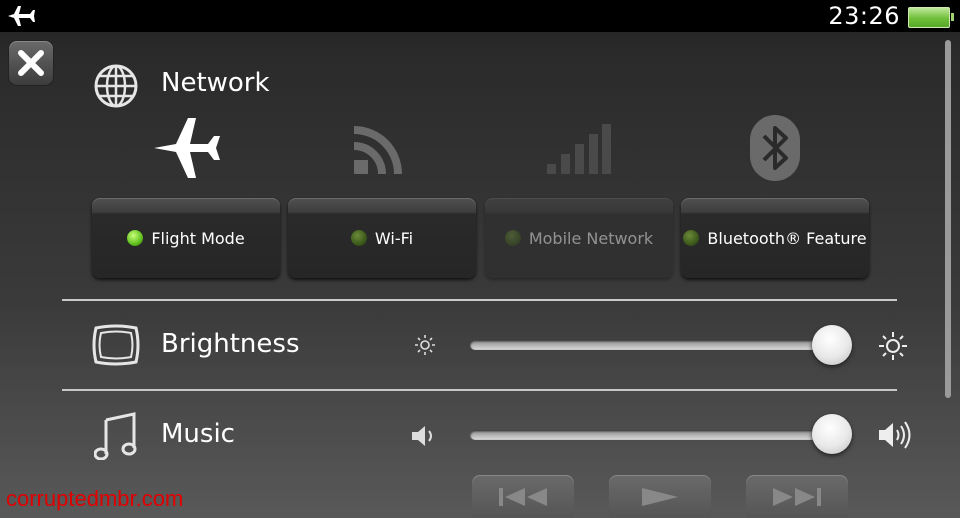 The height and width of the screenshot is (518, 960). I want to click on volume-slider, so click(661, 435).